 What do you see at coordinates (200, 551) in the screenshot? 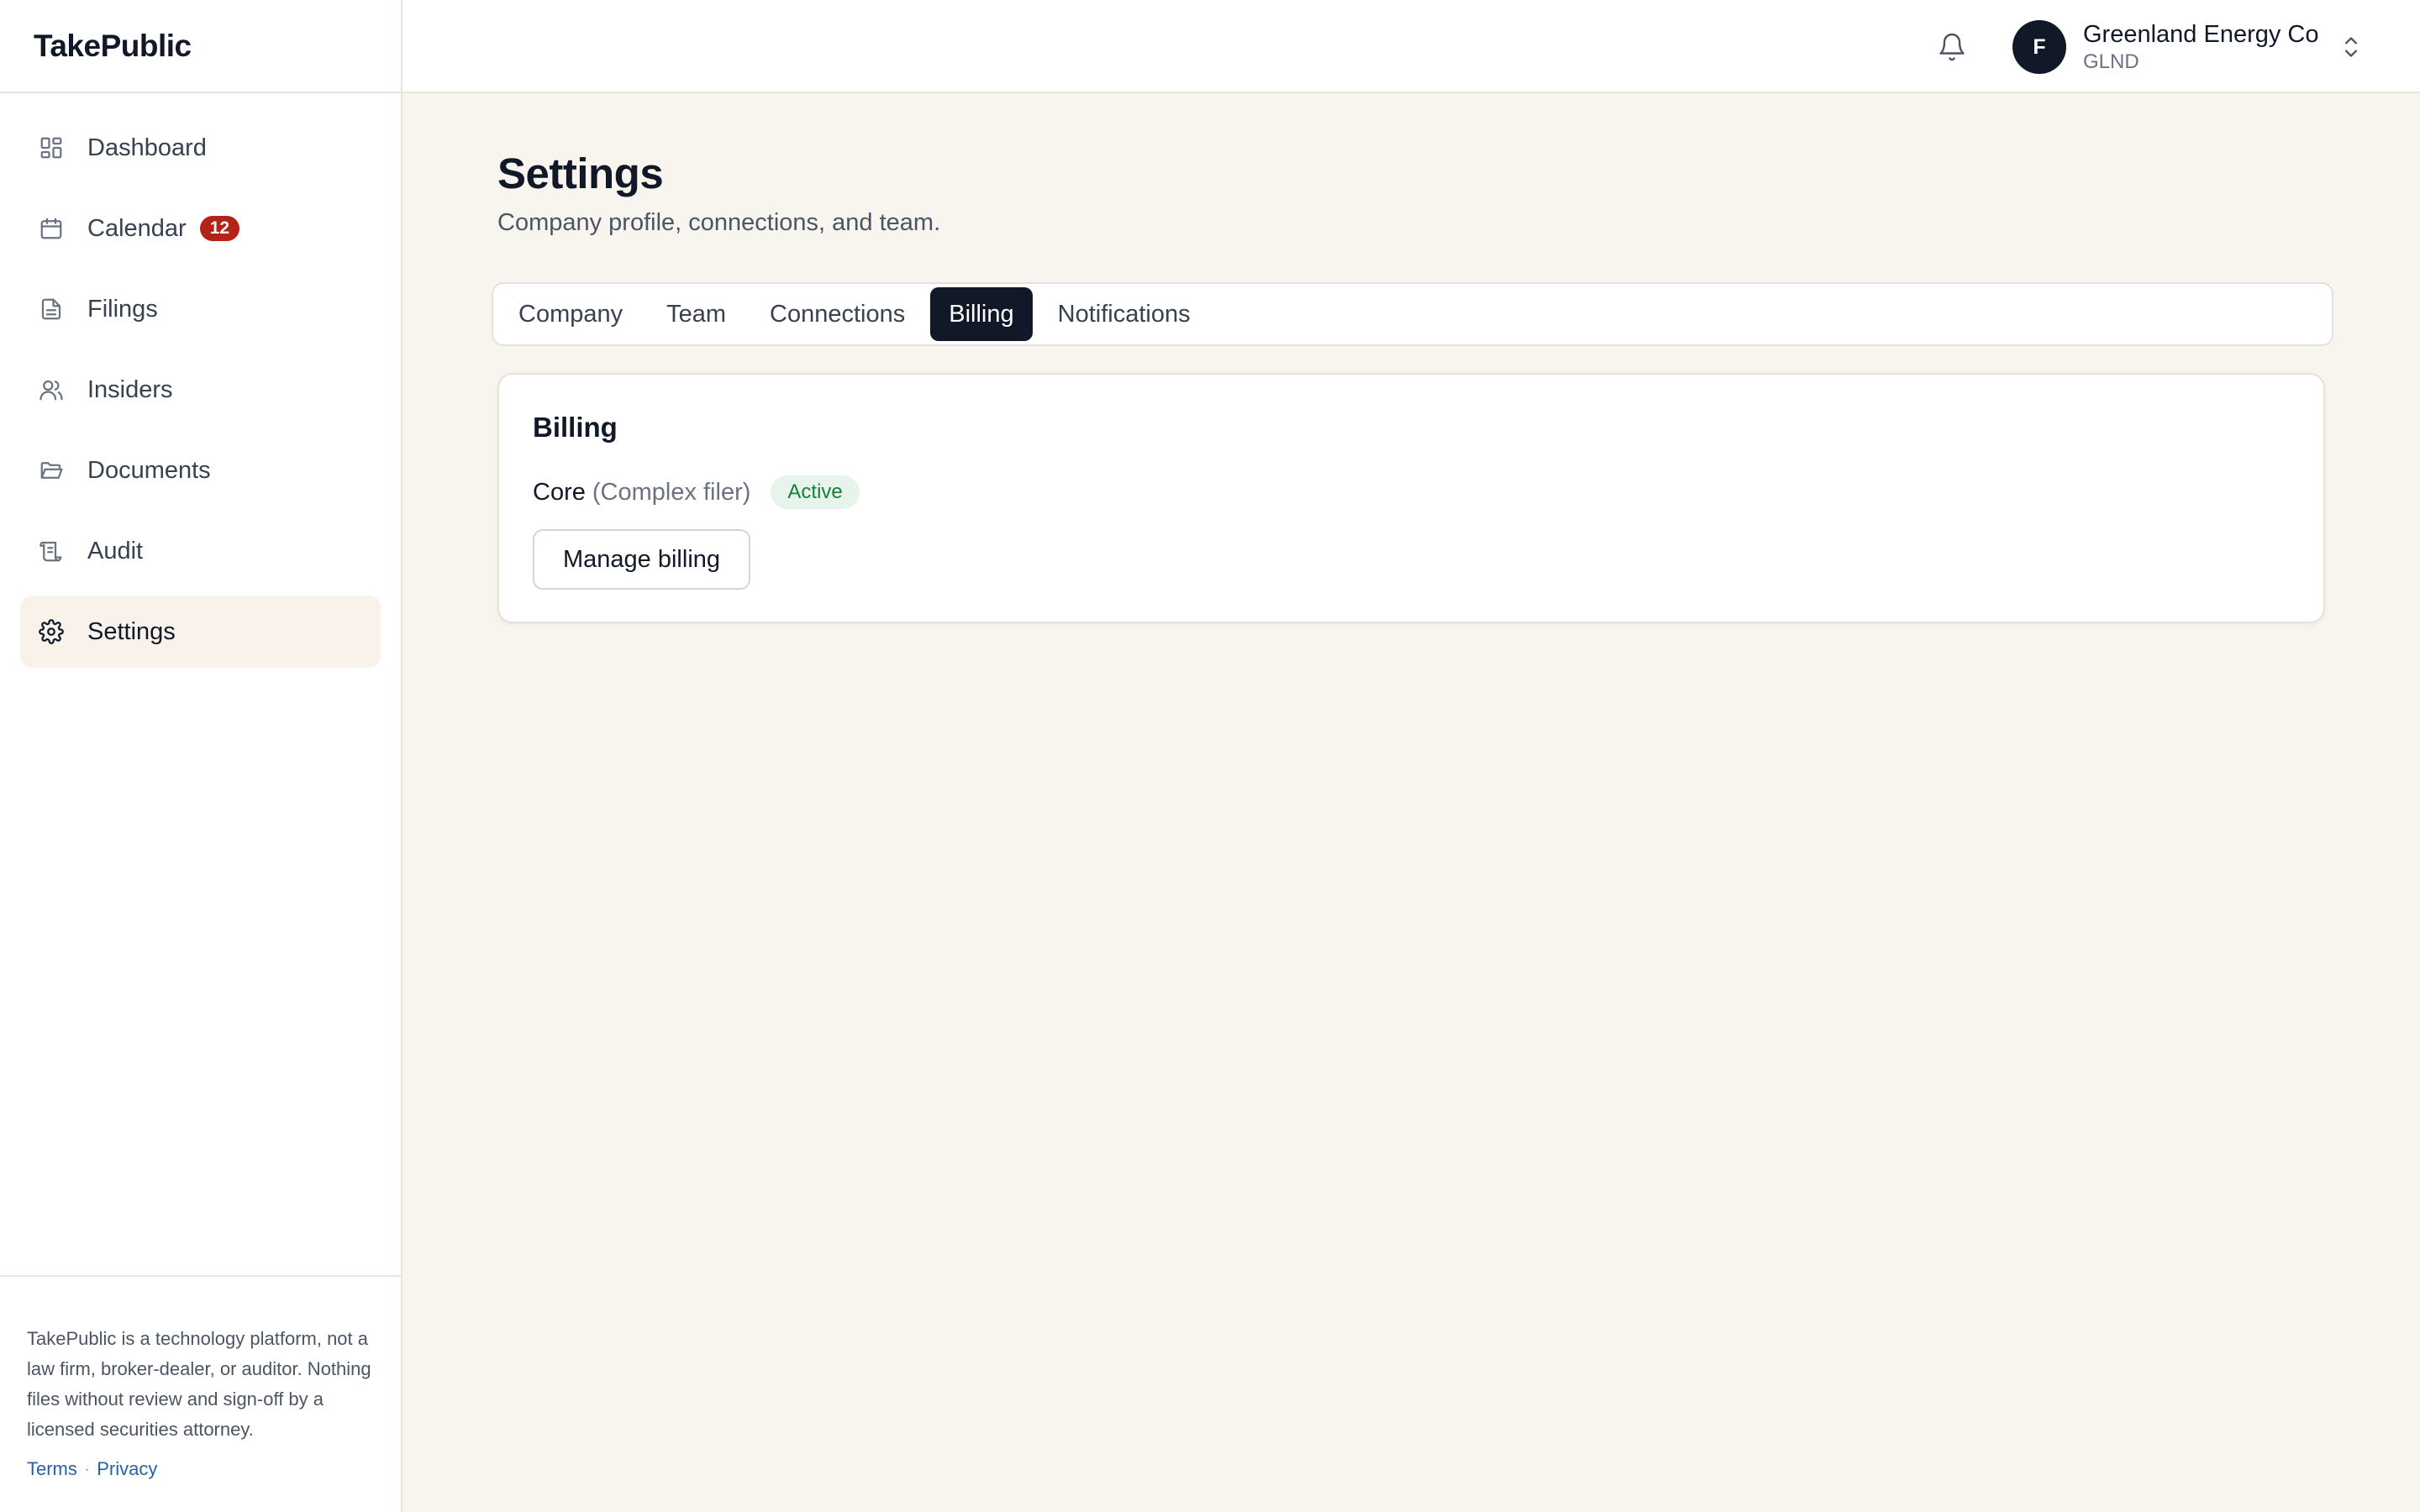
I see `sidebar-item-audit: Audit` at bounding box center [200, 551].